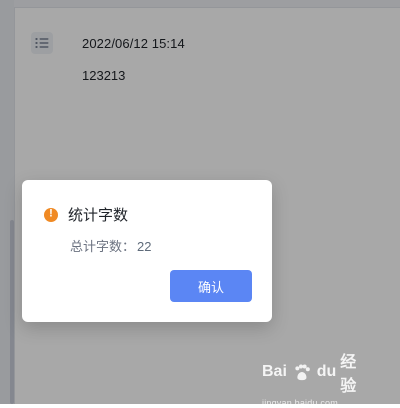 This screenshot has height=408, width=400. I want to click on confirm-button: 确认, so click(211, 286).